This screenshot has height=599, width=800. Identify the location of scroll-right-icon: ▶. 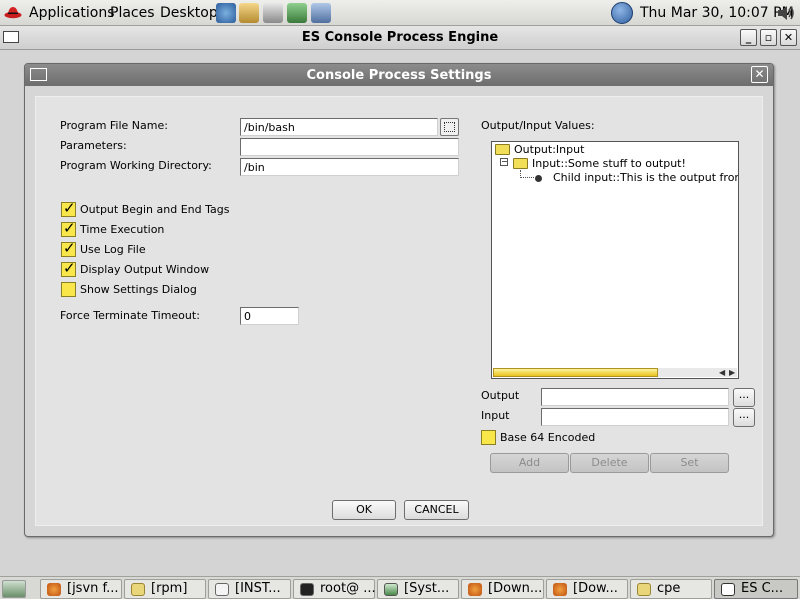
(732, 372).